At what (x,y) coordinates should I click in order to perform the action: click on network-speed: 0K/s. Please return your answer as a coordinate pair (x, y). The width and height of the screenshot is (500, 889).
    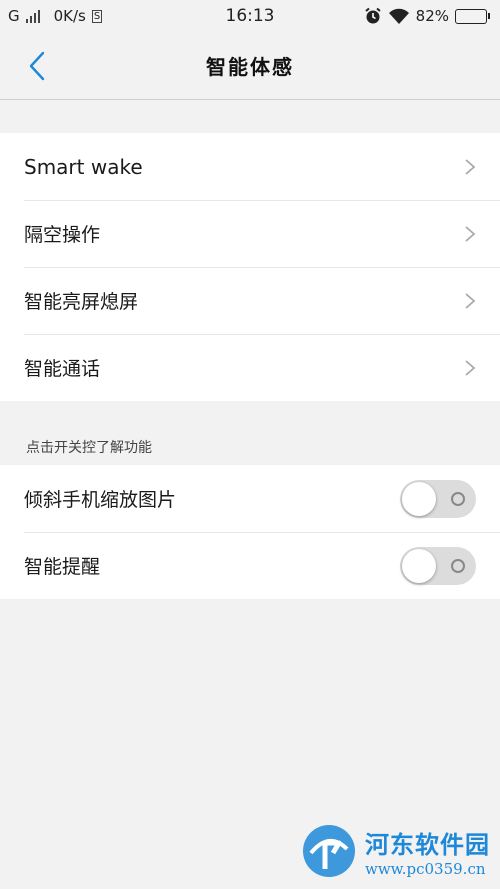
    Looking at the image, I should click on (69, 16).